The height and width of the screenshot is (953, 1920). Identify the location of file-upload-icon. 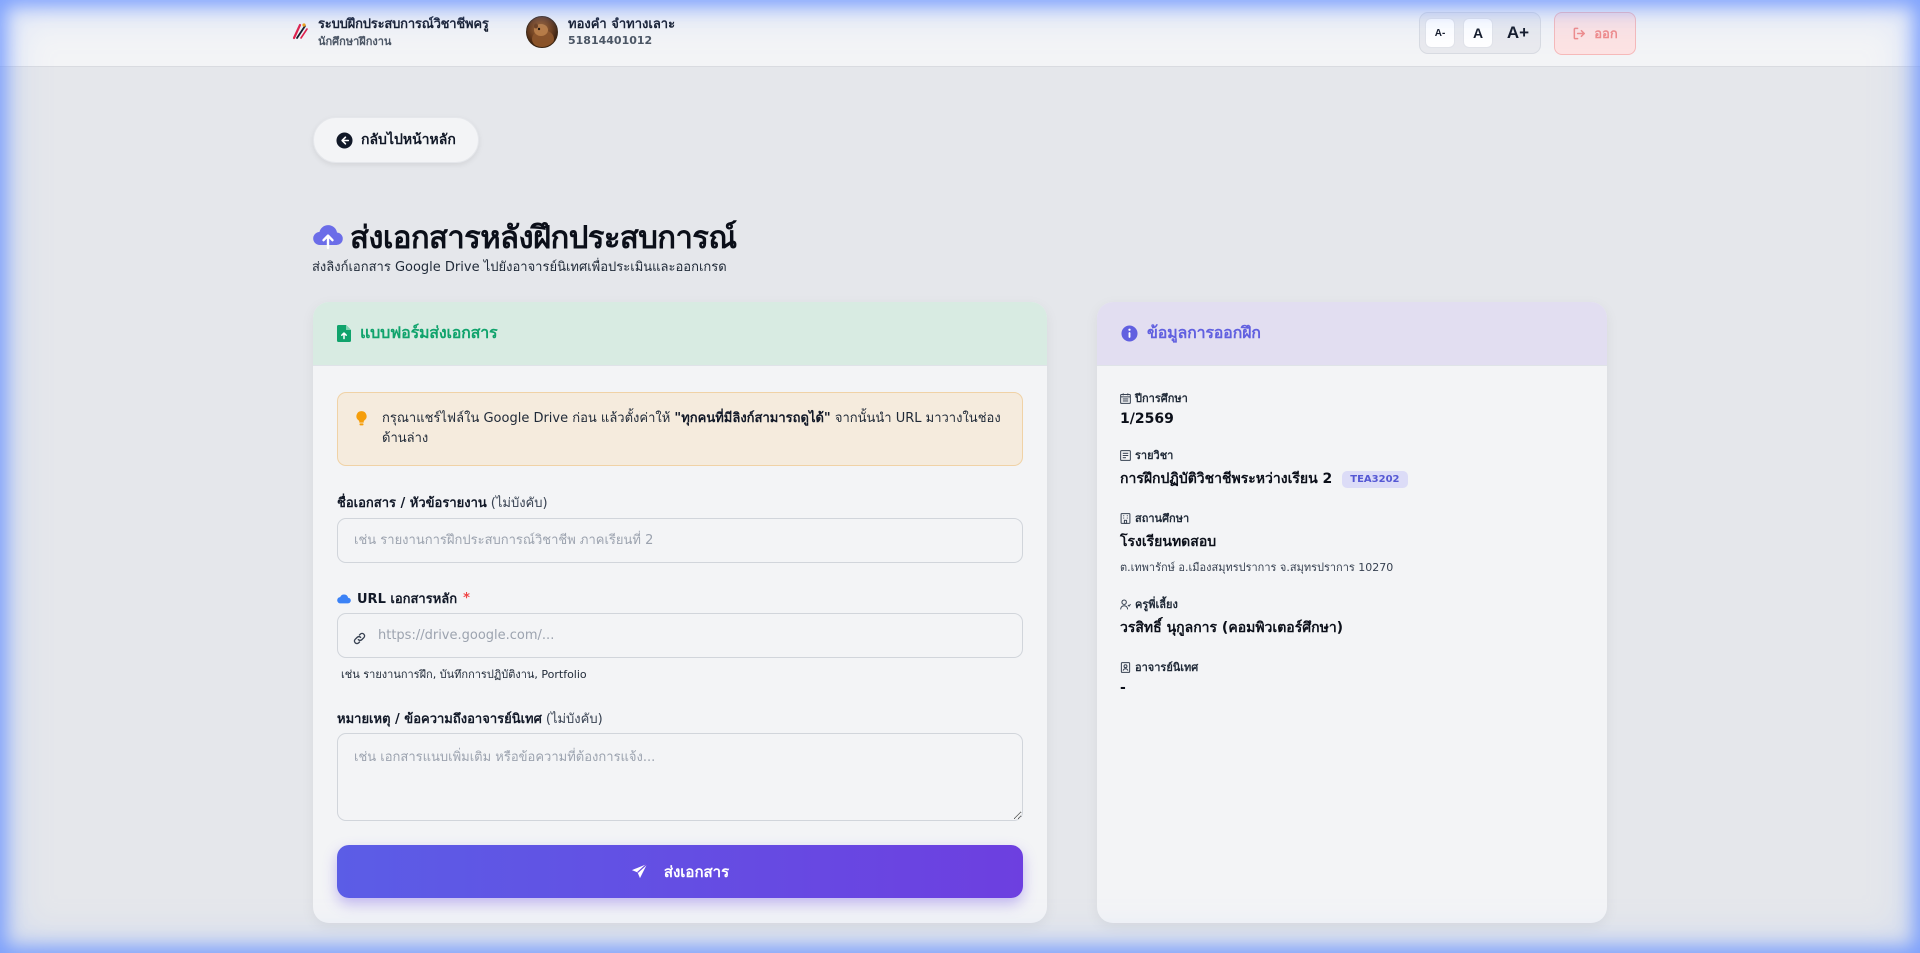
(344, 333).